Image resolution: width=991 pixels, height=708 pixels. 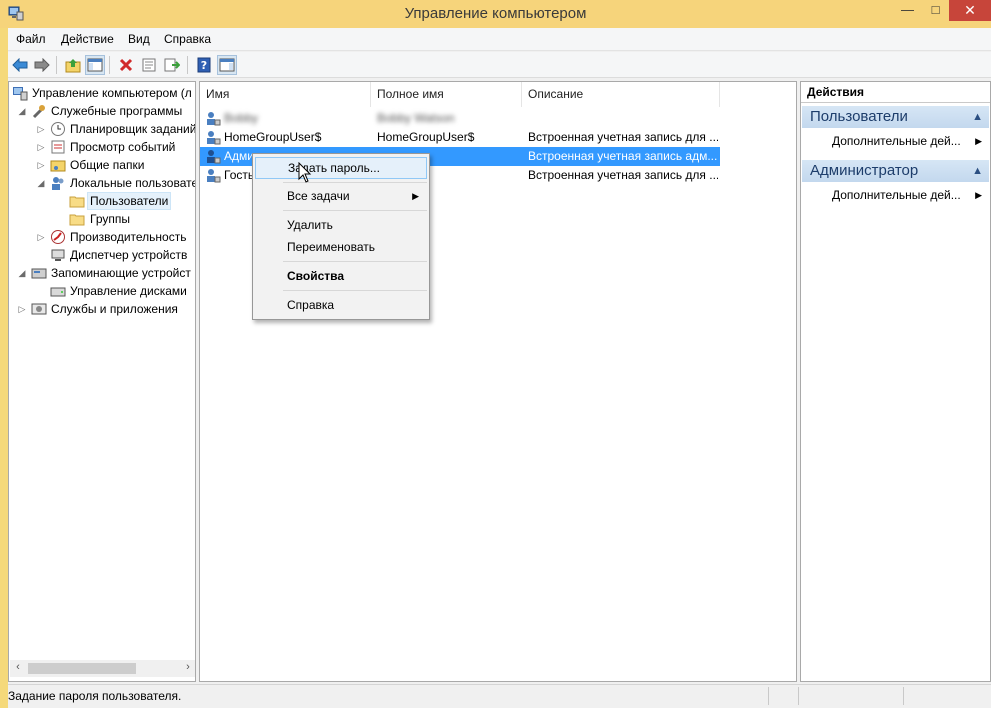 What do you see at coordinates (341, 276) in the screenshot?
I see `ctx-properties: Свойства` at bounding box center [341, 276].